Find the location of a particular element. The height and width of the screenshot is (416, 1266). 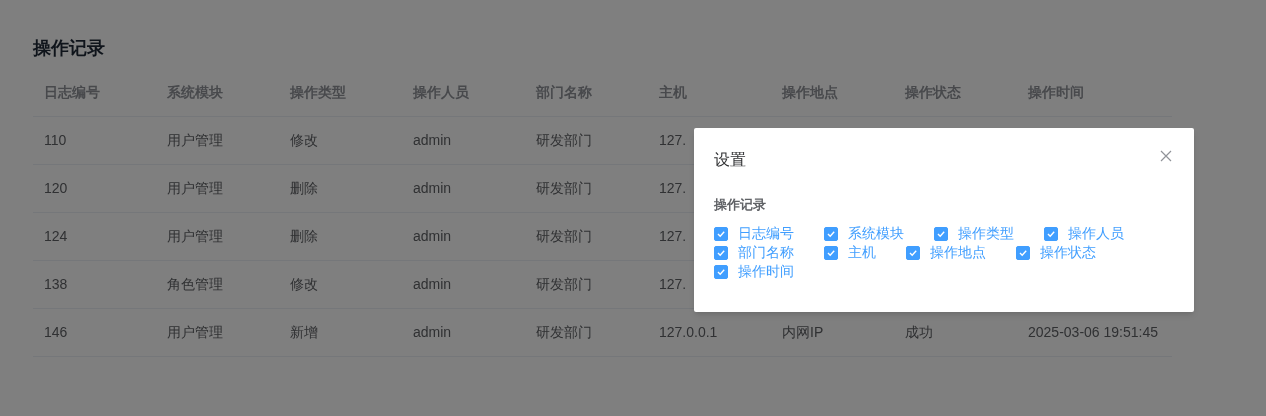

column-checkbox: 操作时间 is located at coordinates (754, 271).